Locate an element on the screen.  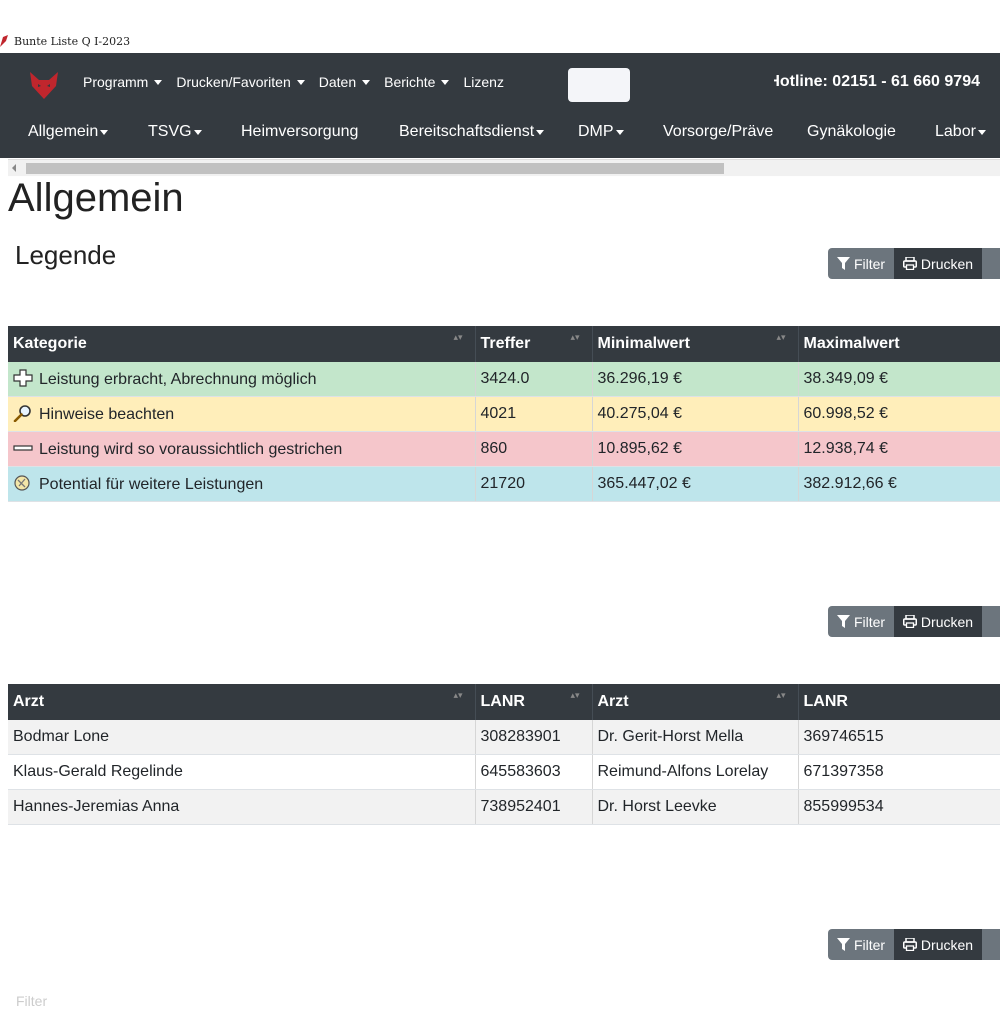
column-header-minimalwert: Minimalwert ▴▾ is located at coordinates (695, 344).